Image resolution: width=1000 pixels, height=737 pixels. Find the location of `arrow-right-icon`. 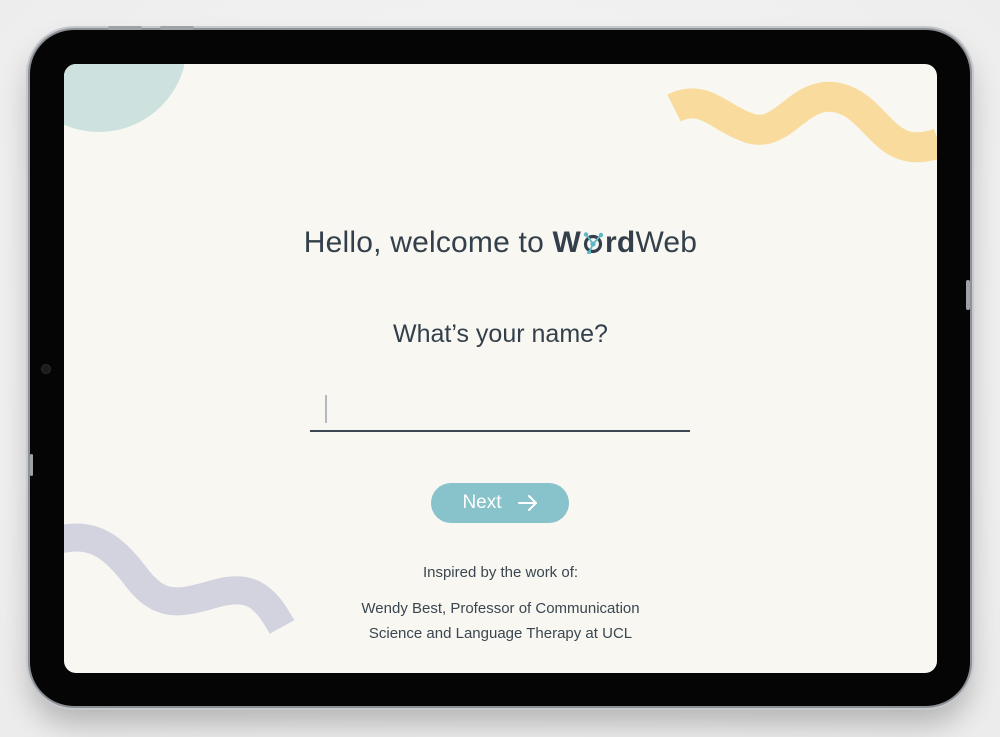

arrow-right-icon is located at coordinates (527, 503).